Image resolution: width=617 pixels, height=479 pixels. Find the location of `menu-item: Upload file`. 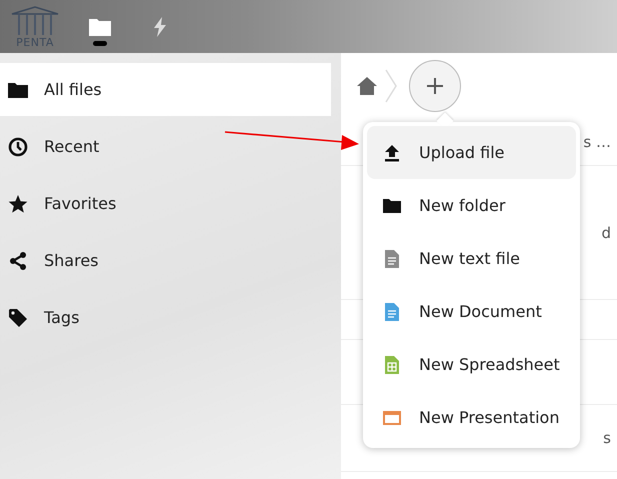

menu-item: Upload file is located at coordinates (471, 152).